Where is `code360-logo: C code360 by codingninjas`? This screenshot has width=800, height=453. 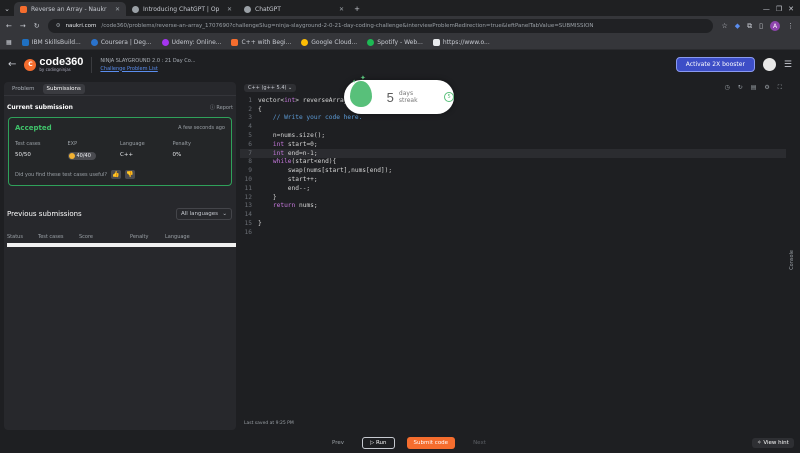 code360-logo: C code360 by codingninjas is located at coordinates (53, 64).